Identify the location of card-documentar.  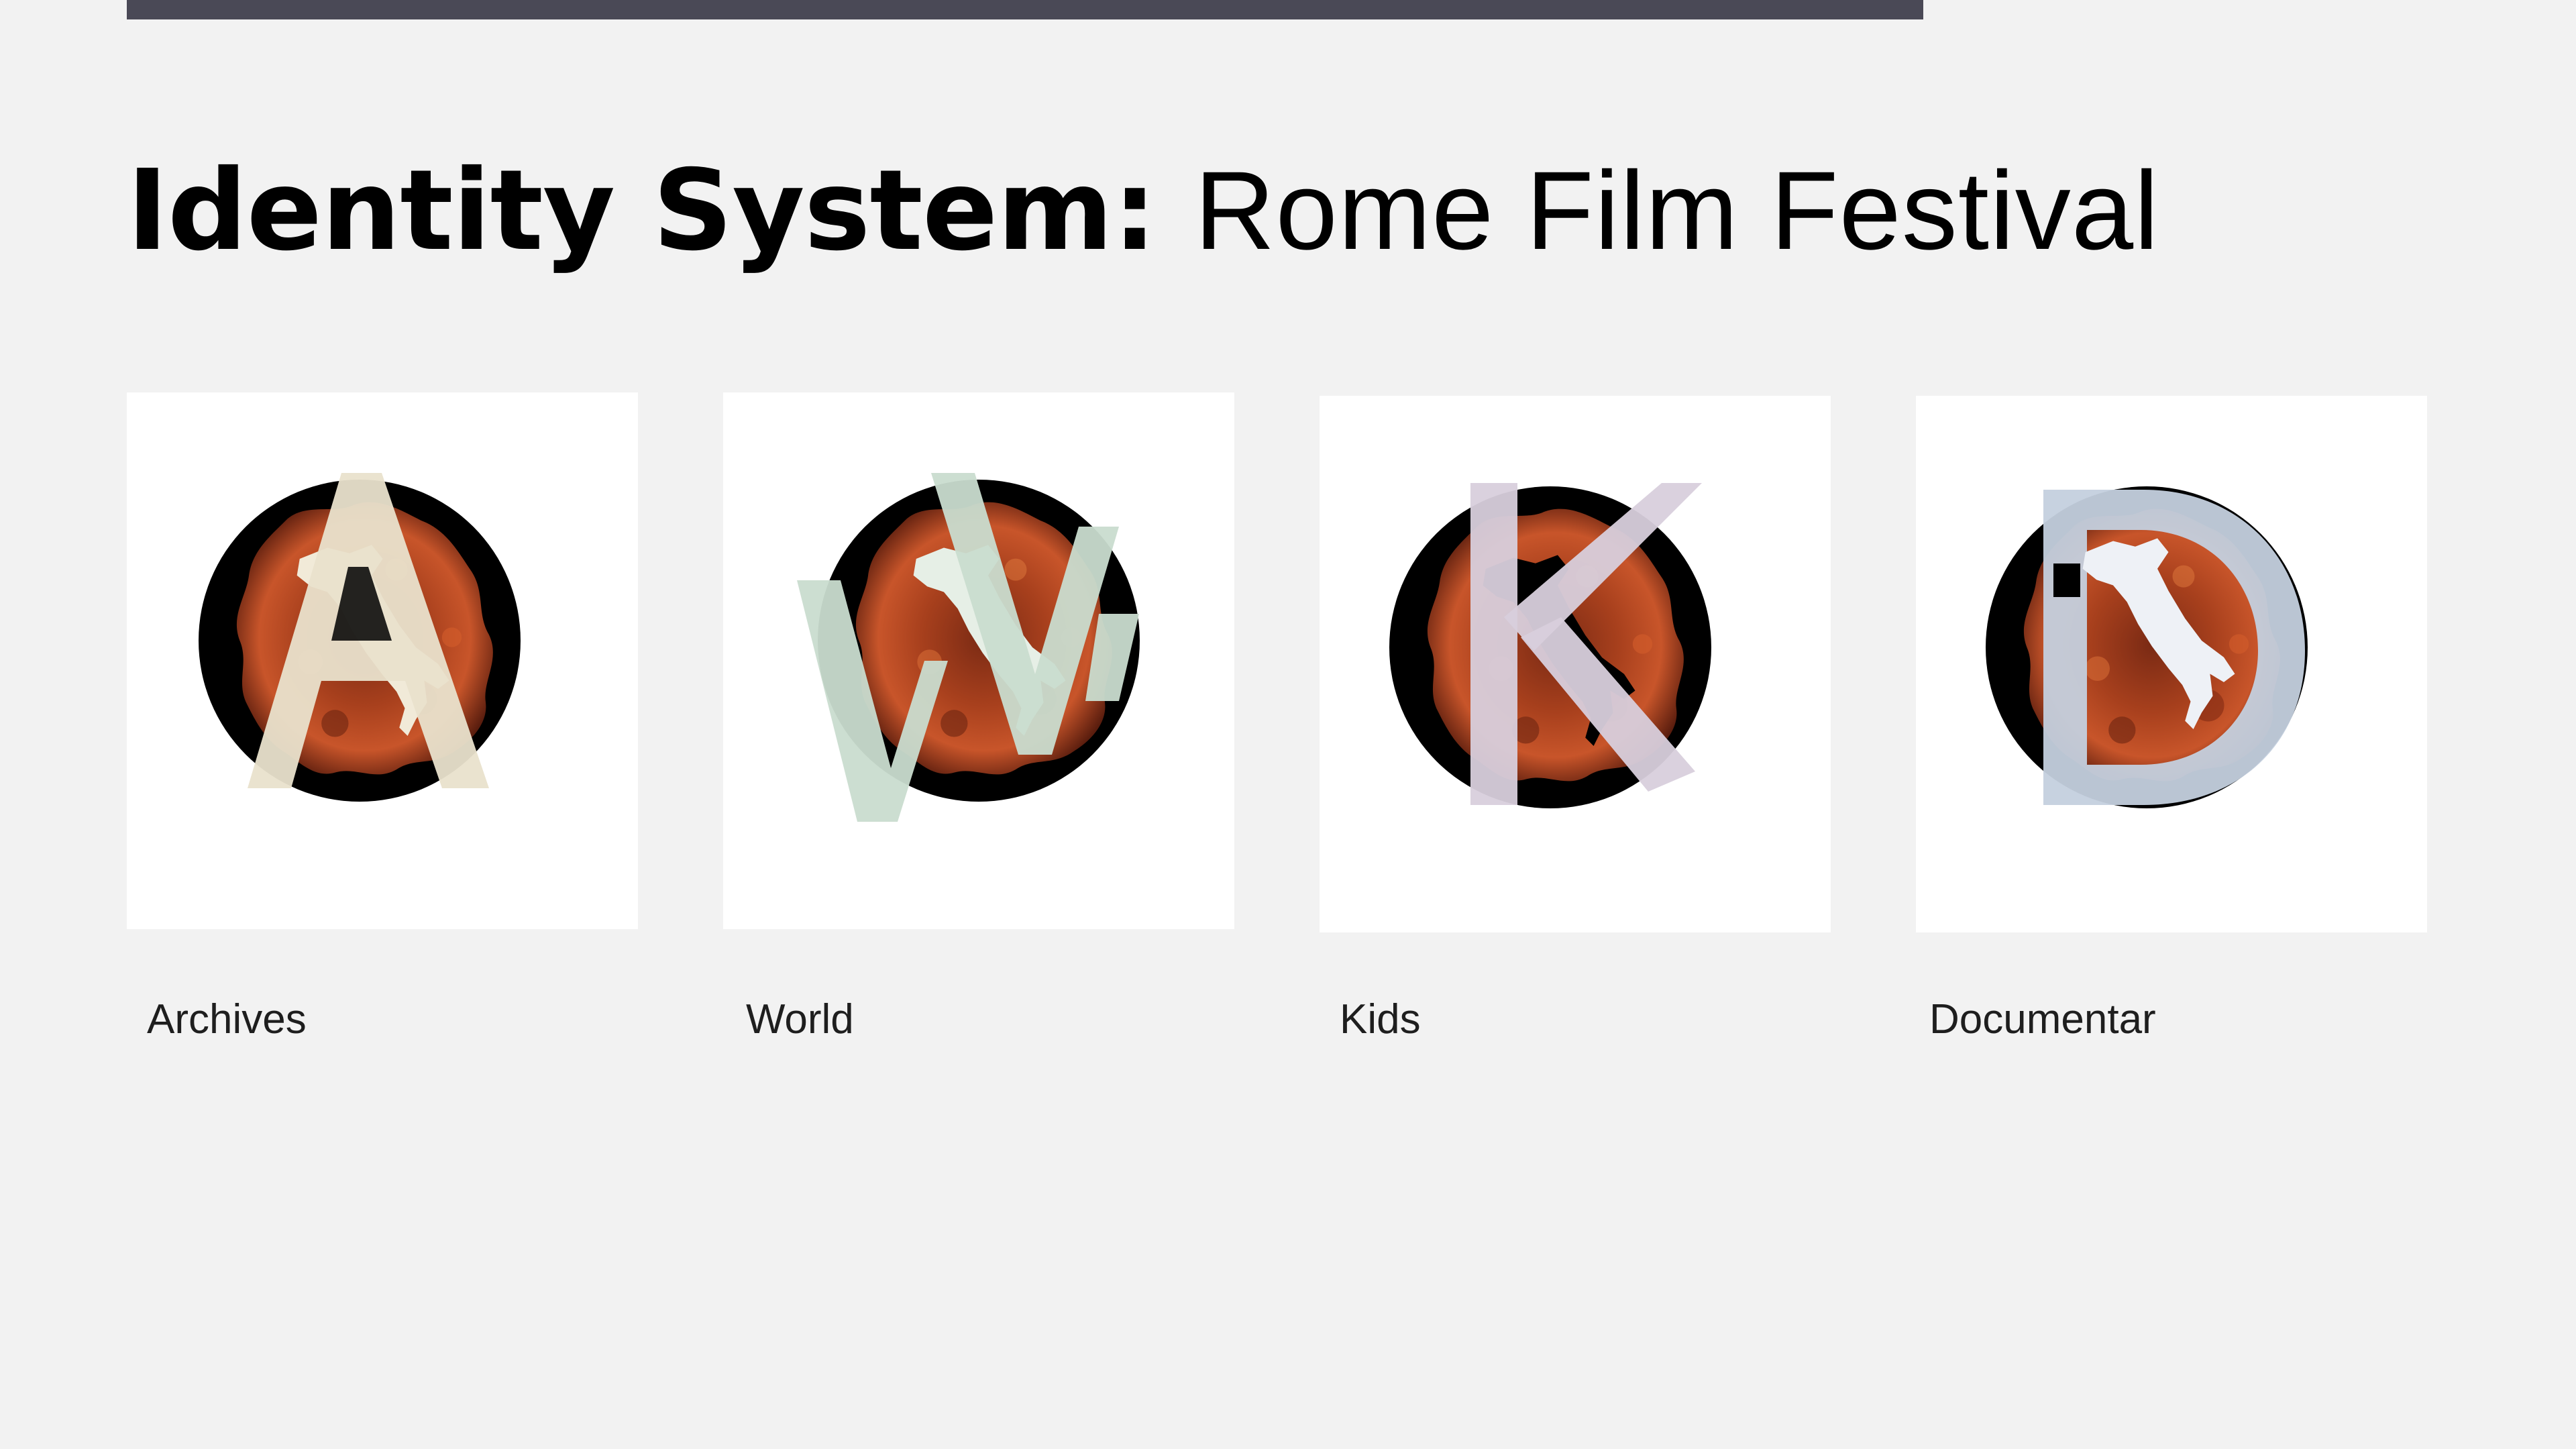
(2171, 664).